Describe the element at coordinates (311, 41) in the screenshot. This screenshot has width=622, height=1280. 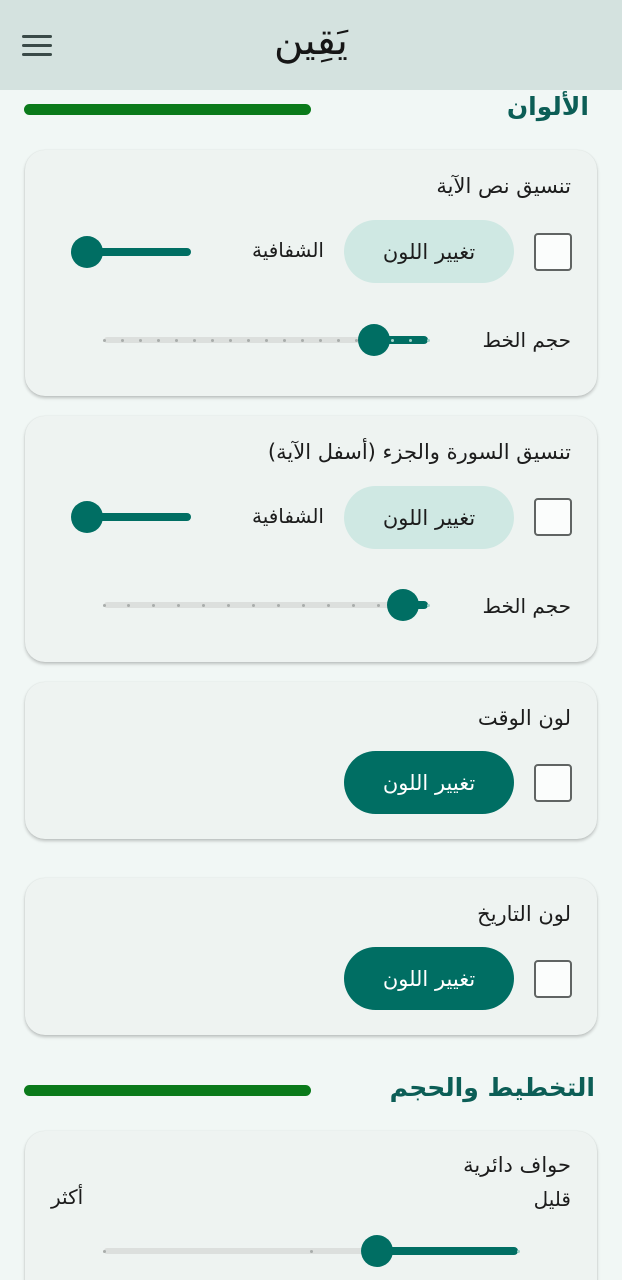
I see `app-title: يَقِين` at that location.